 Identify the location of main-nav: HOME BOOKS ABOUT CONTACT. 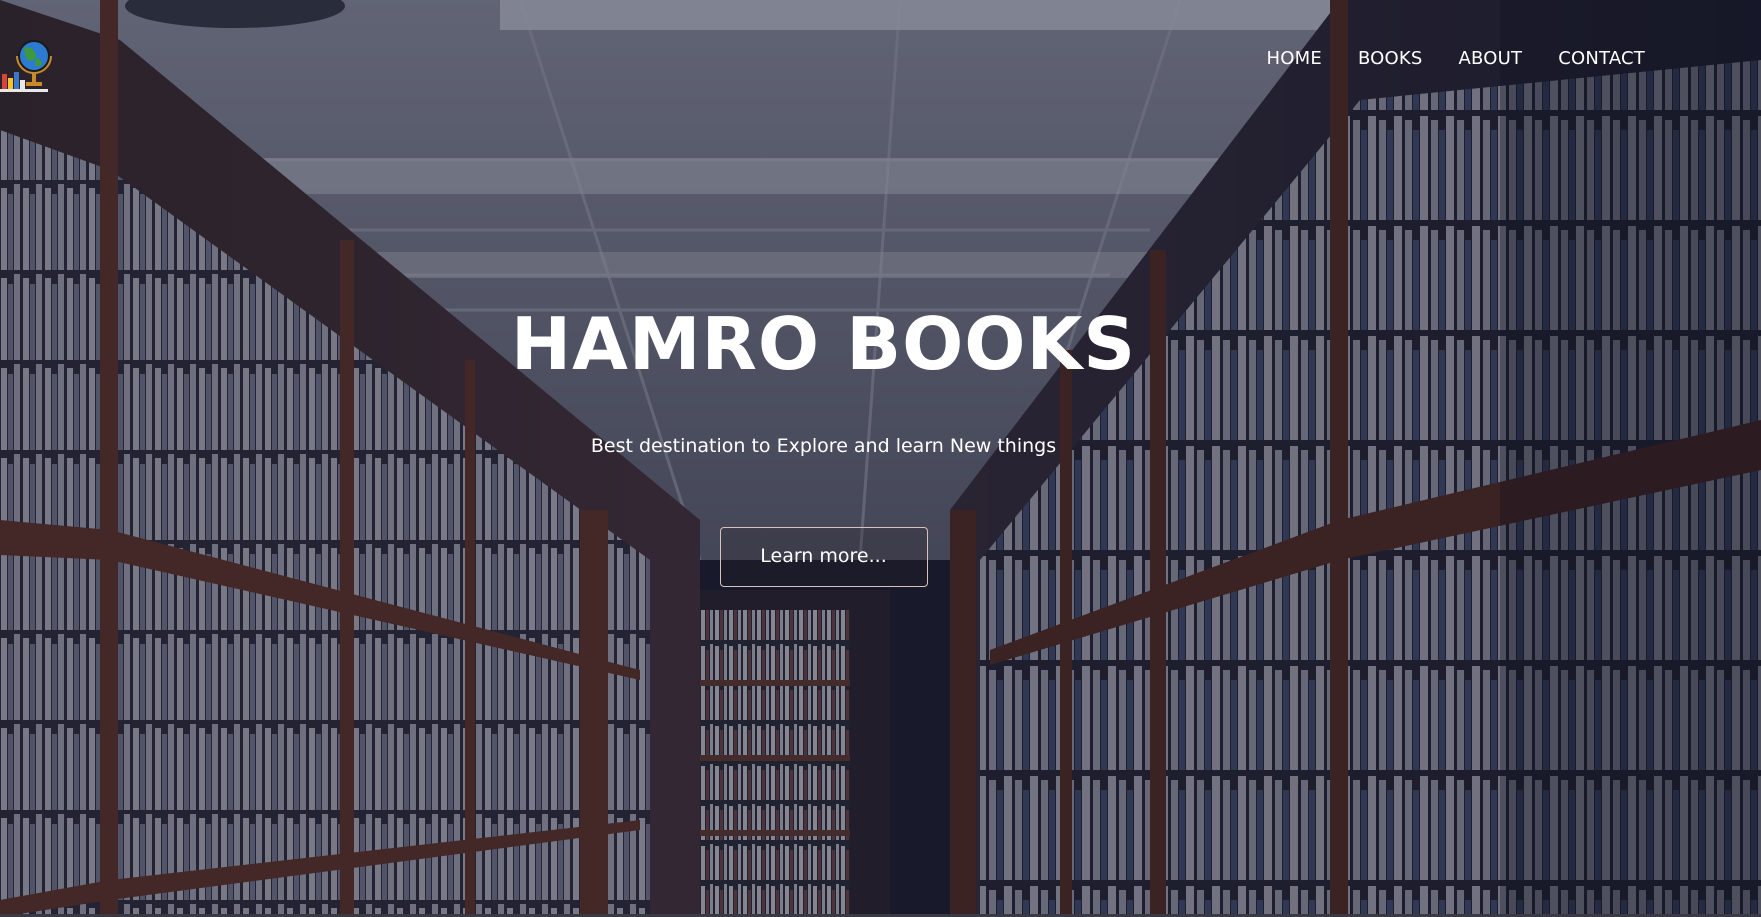
(1456, 58).